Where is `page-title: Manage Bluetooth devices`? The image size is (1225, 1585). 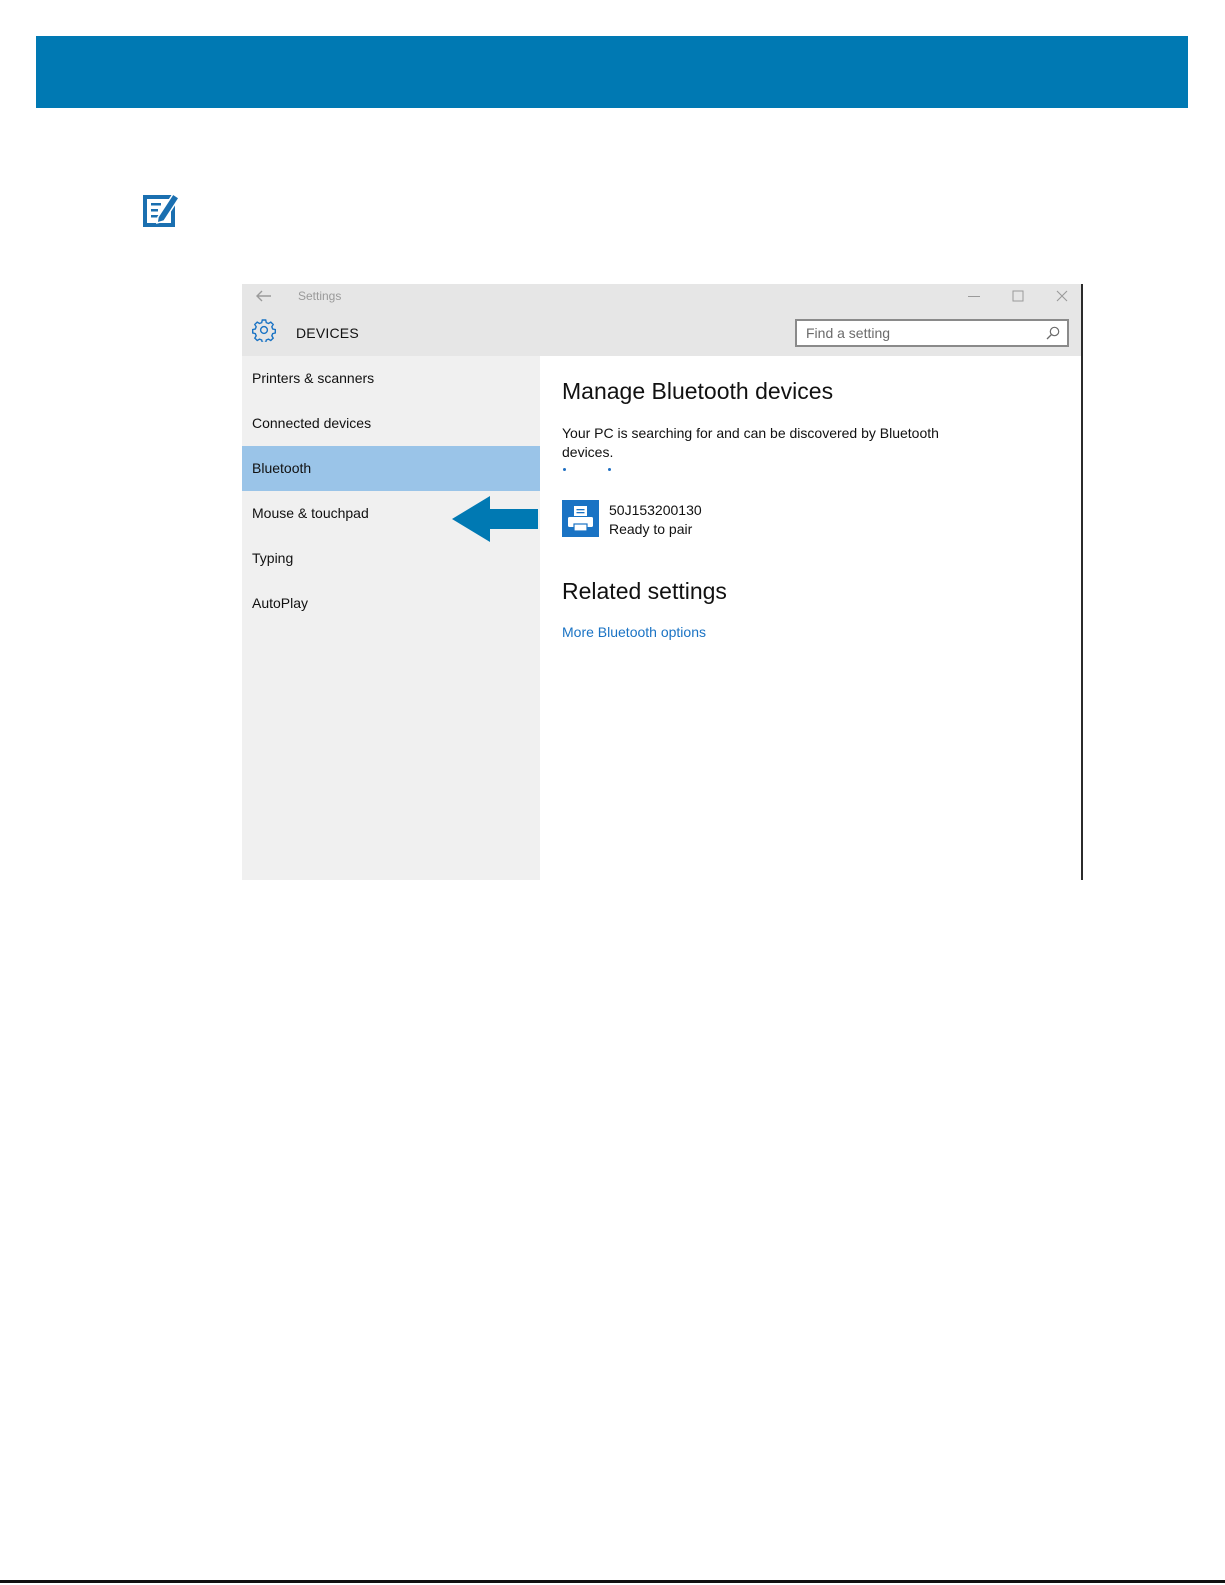
page-title: Manage Bluetooth devices is located at coordinates (698, 391).